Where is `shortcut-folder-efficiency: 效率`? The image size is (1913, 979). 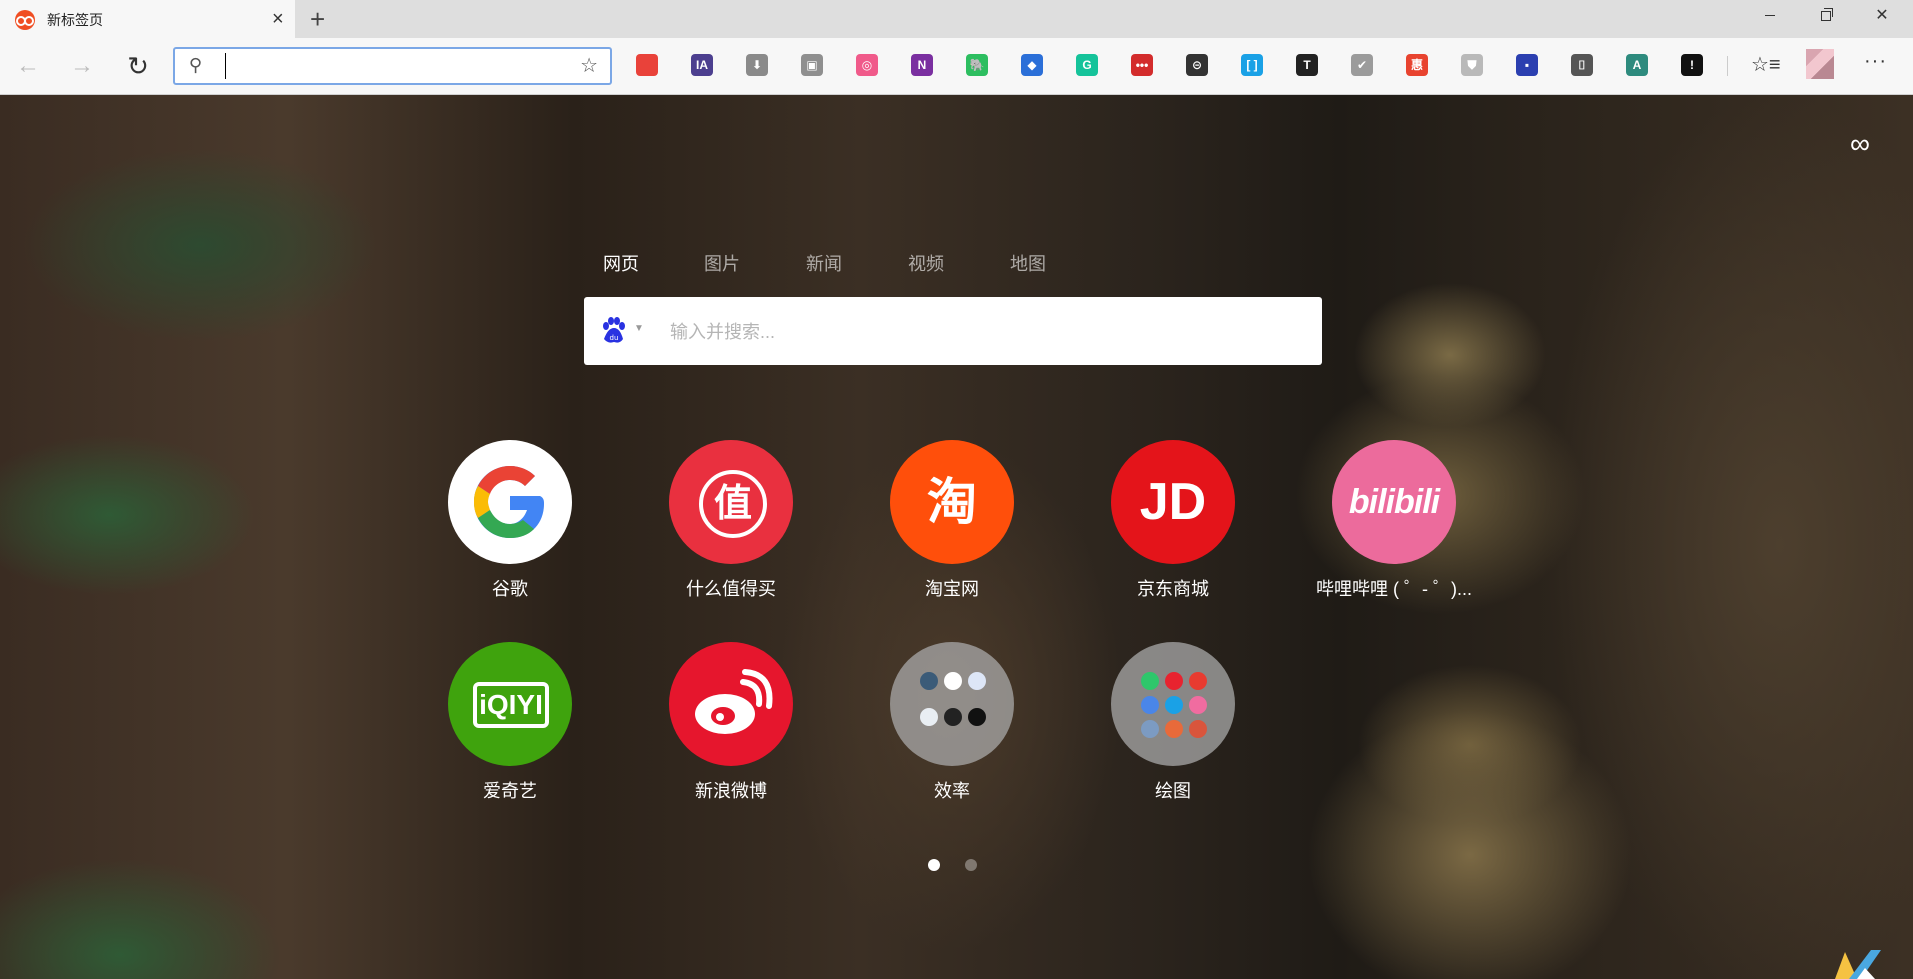
shortcut-folder-efficiency: 效率 is located at coordinates (952, 722).